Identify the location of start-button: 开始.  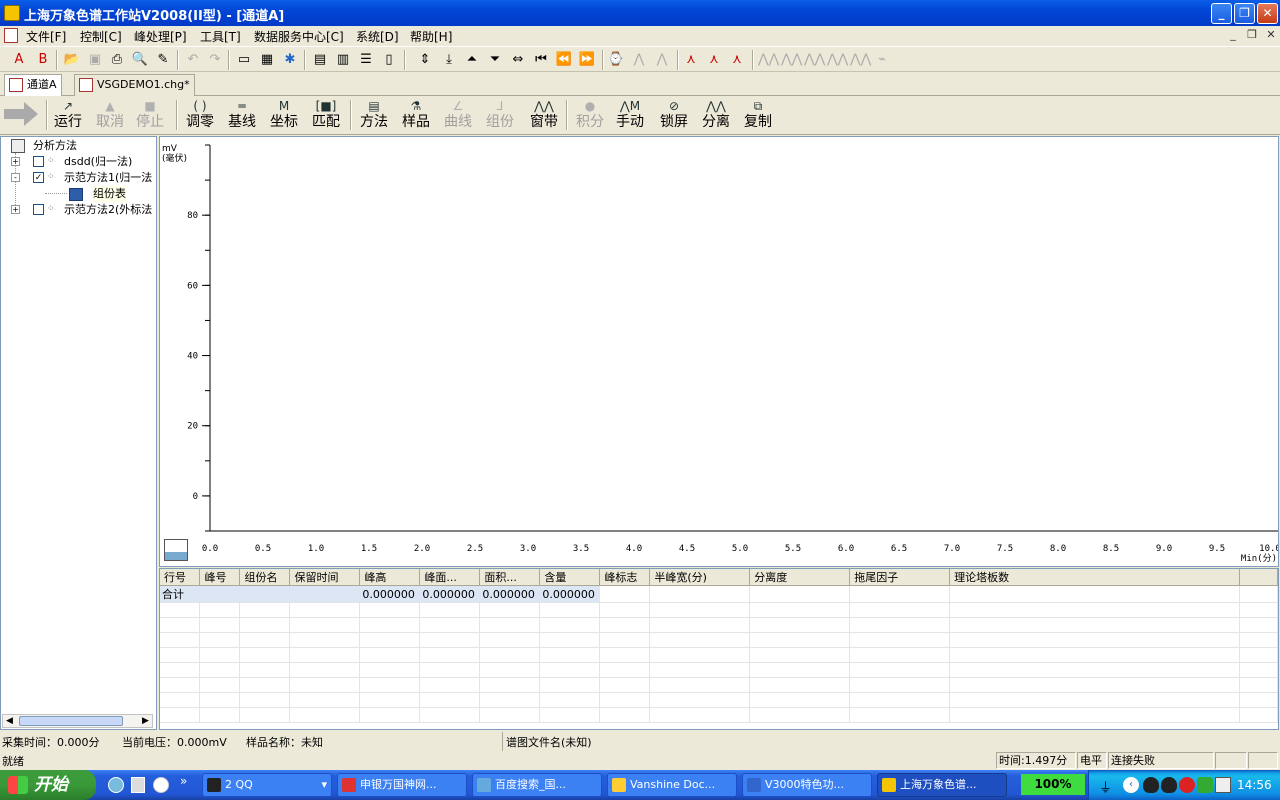
(48, 785).